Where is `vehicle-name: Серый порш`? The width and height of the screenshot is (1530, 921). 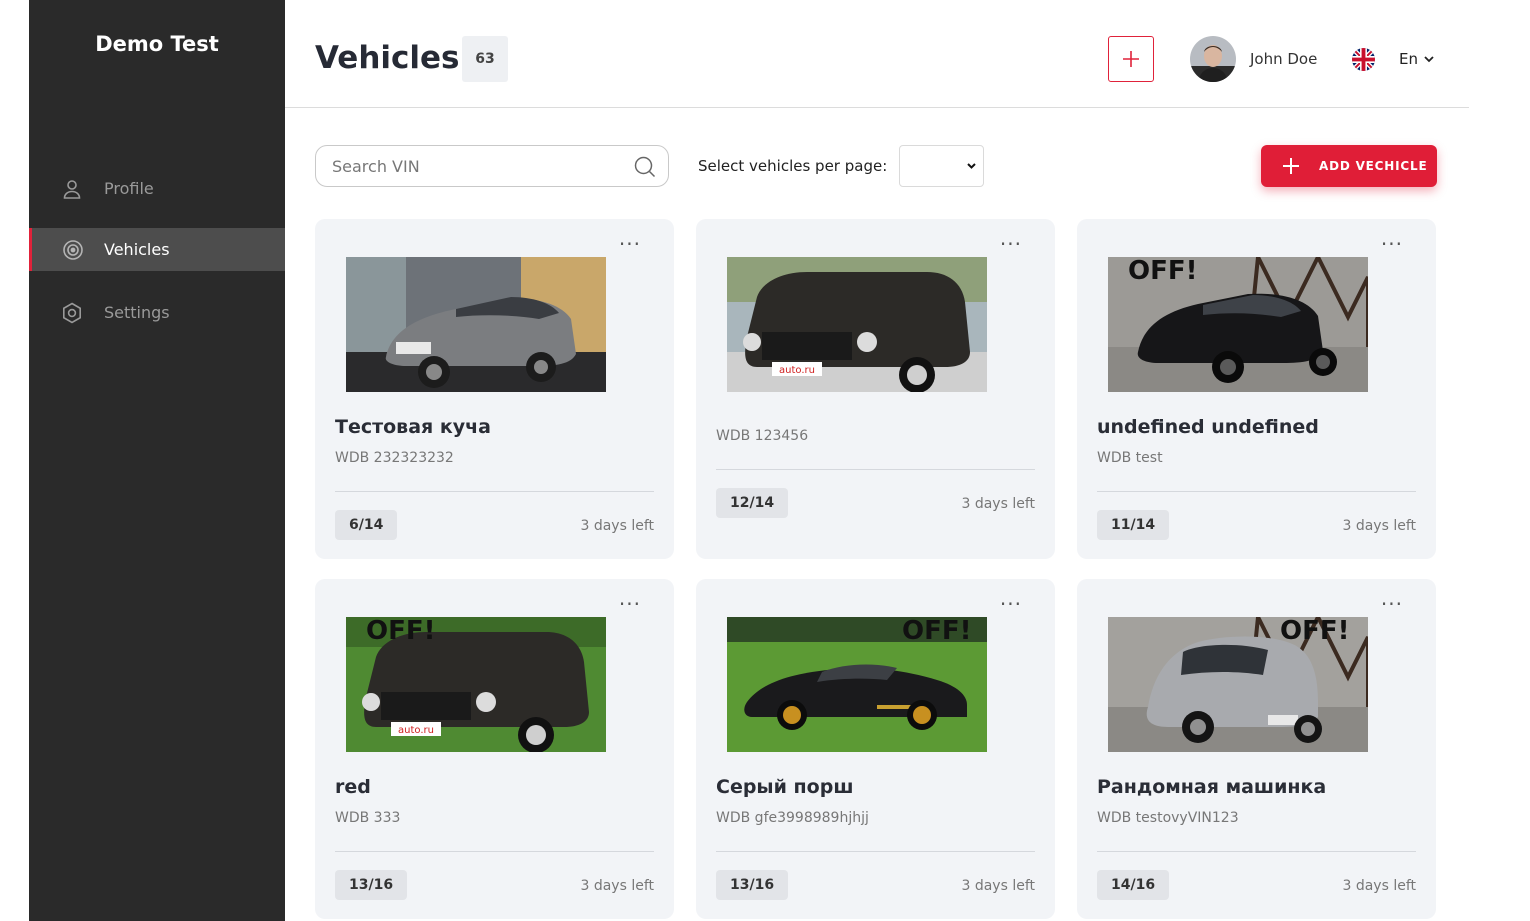 vehicle-name: Серый порш is located at coordinates (785, 787).